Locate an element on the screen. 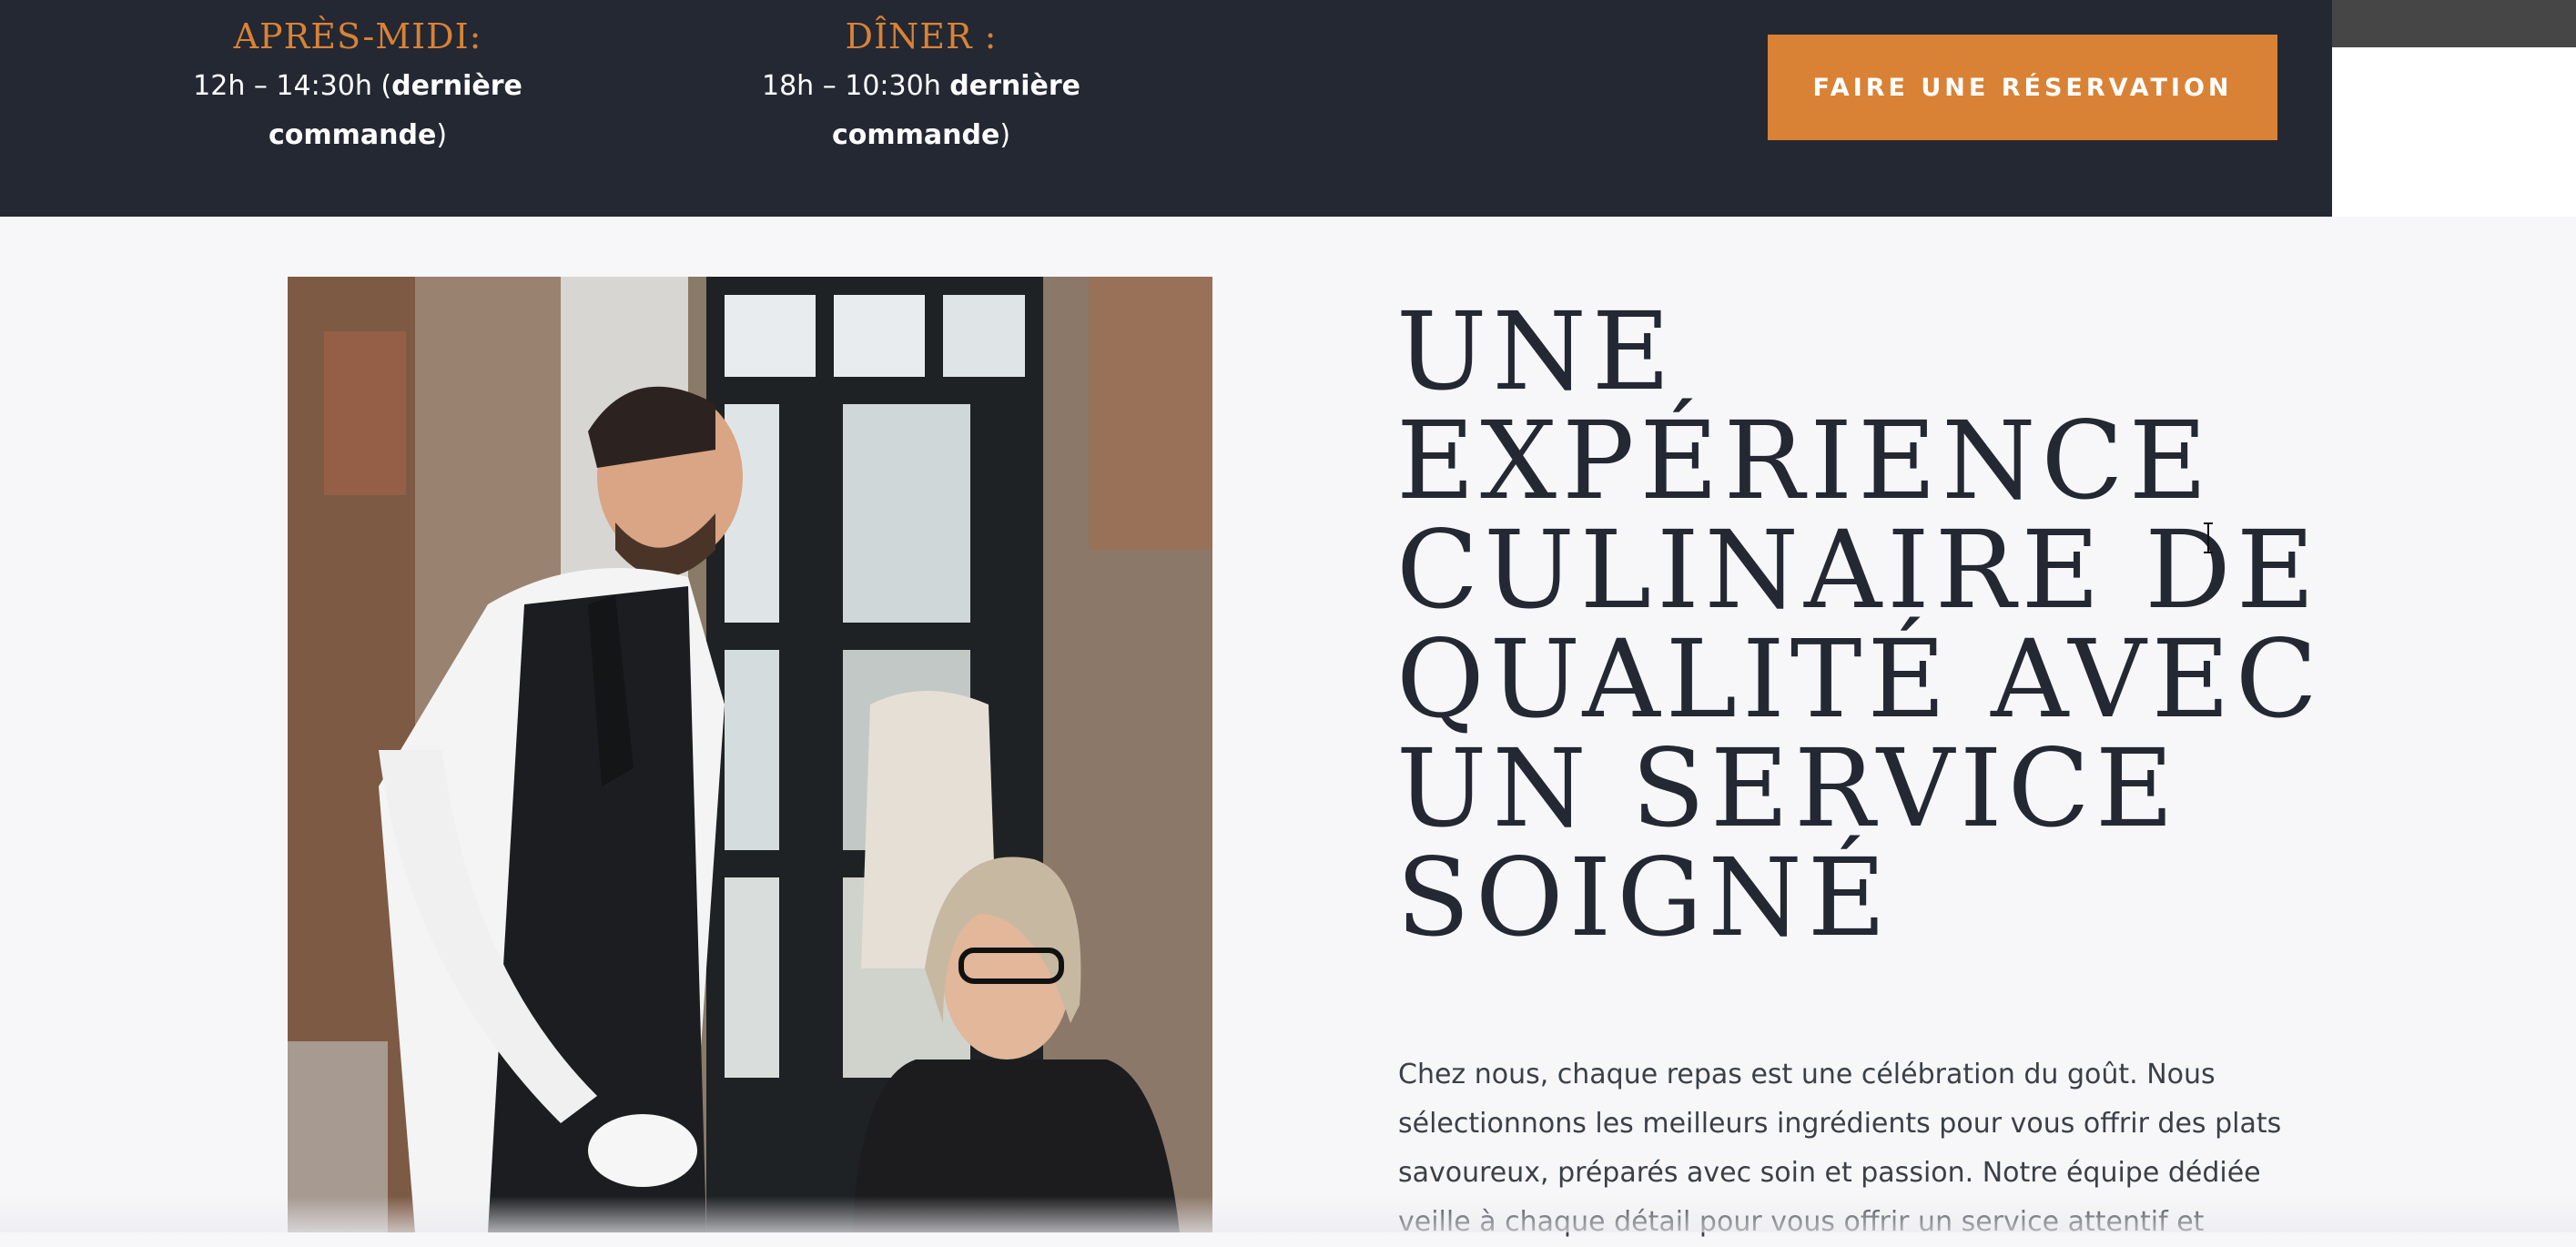  dinner-hours: DÎNER : 18h – 10:30h dernière commande) is located at coordinates (921, 85).